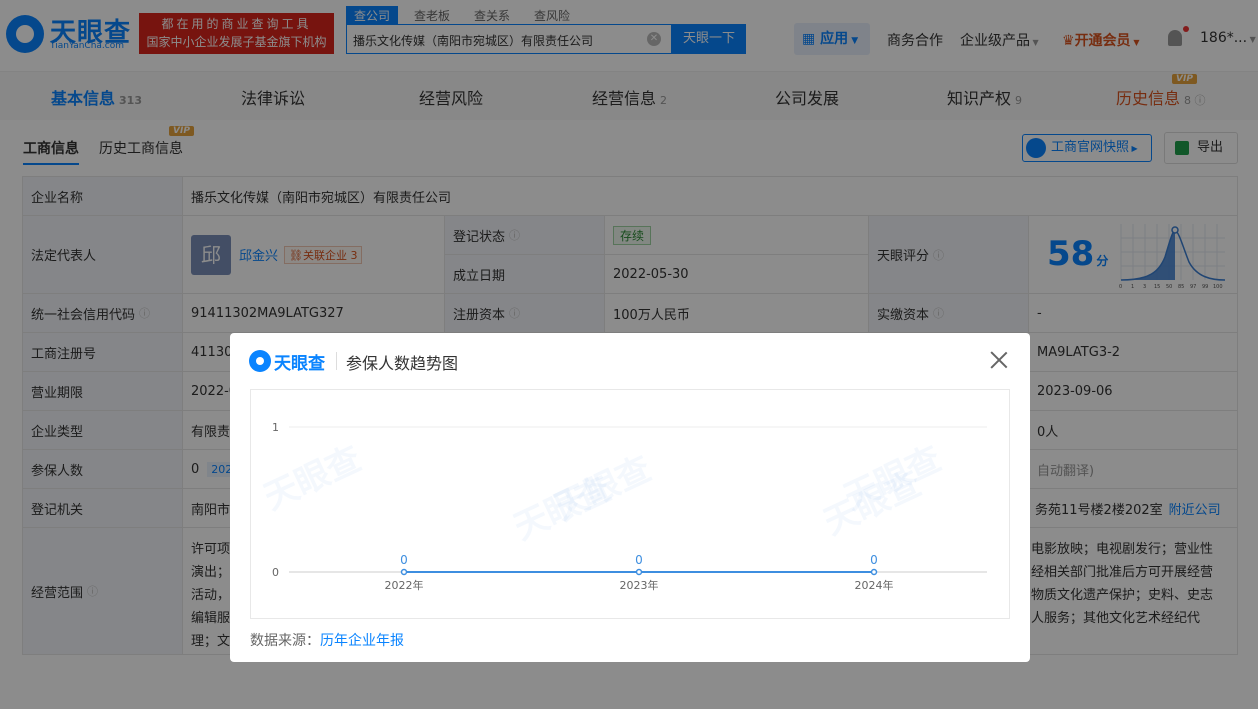 This screenshot has height=709, width=1258. Describe the element at coordinates (336, 361) in the screenshot. I see `modal-title-divider` at that location.